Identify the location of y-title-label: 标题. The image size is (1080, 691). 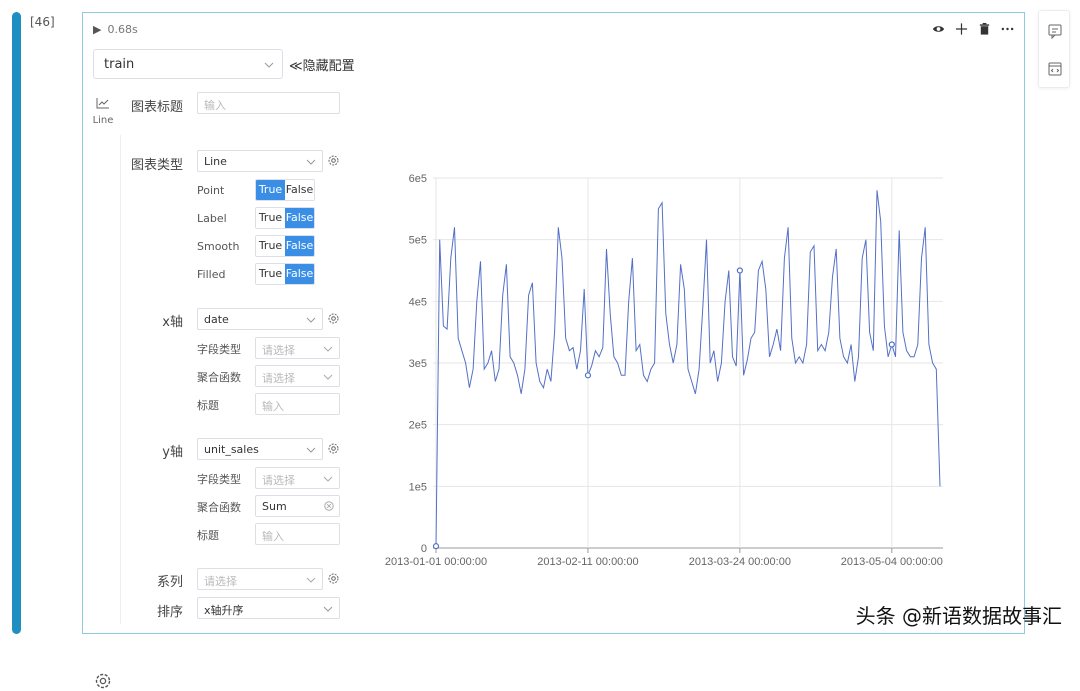
(208, 535).